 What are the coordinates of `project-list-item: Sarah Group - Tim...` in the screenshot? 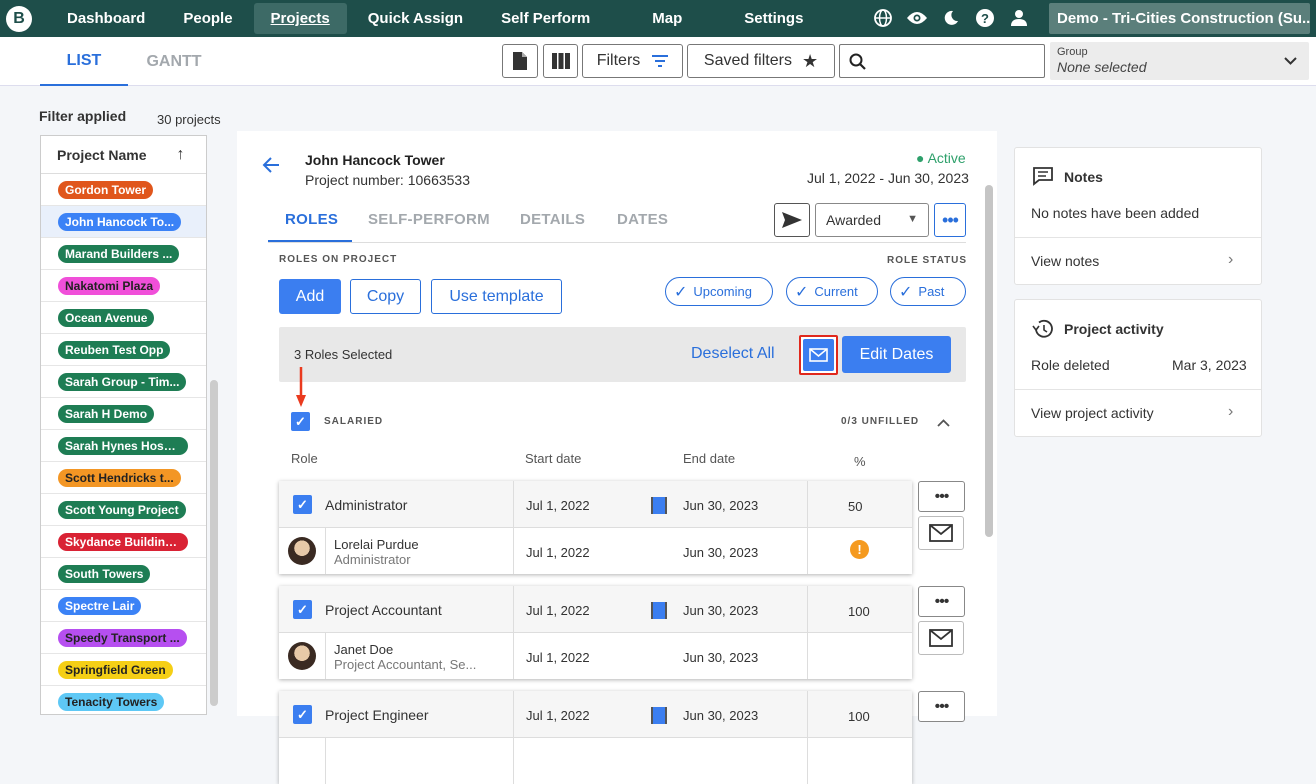 It's located at (123, 382).